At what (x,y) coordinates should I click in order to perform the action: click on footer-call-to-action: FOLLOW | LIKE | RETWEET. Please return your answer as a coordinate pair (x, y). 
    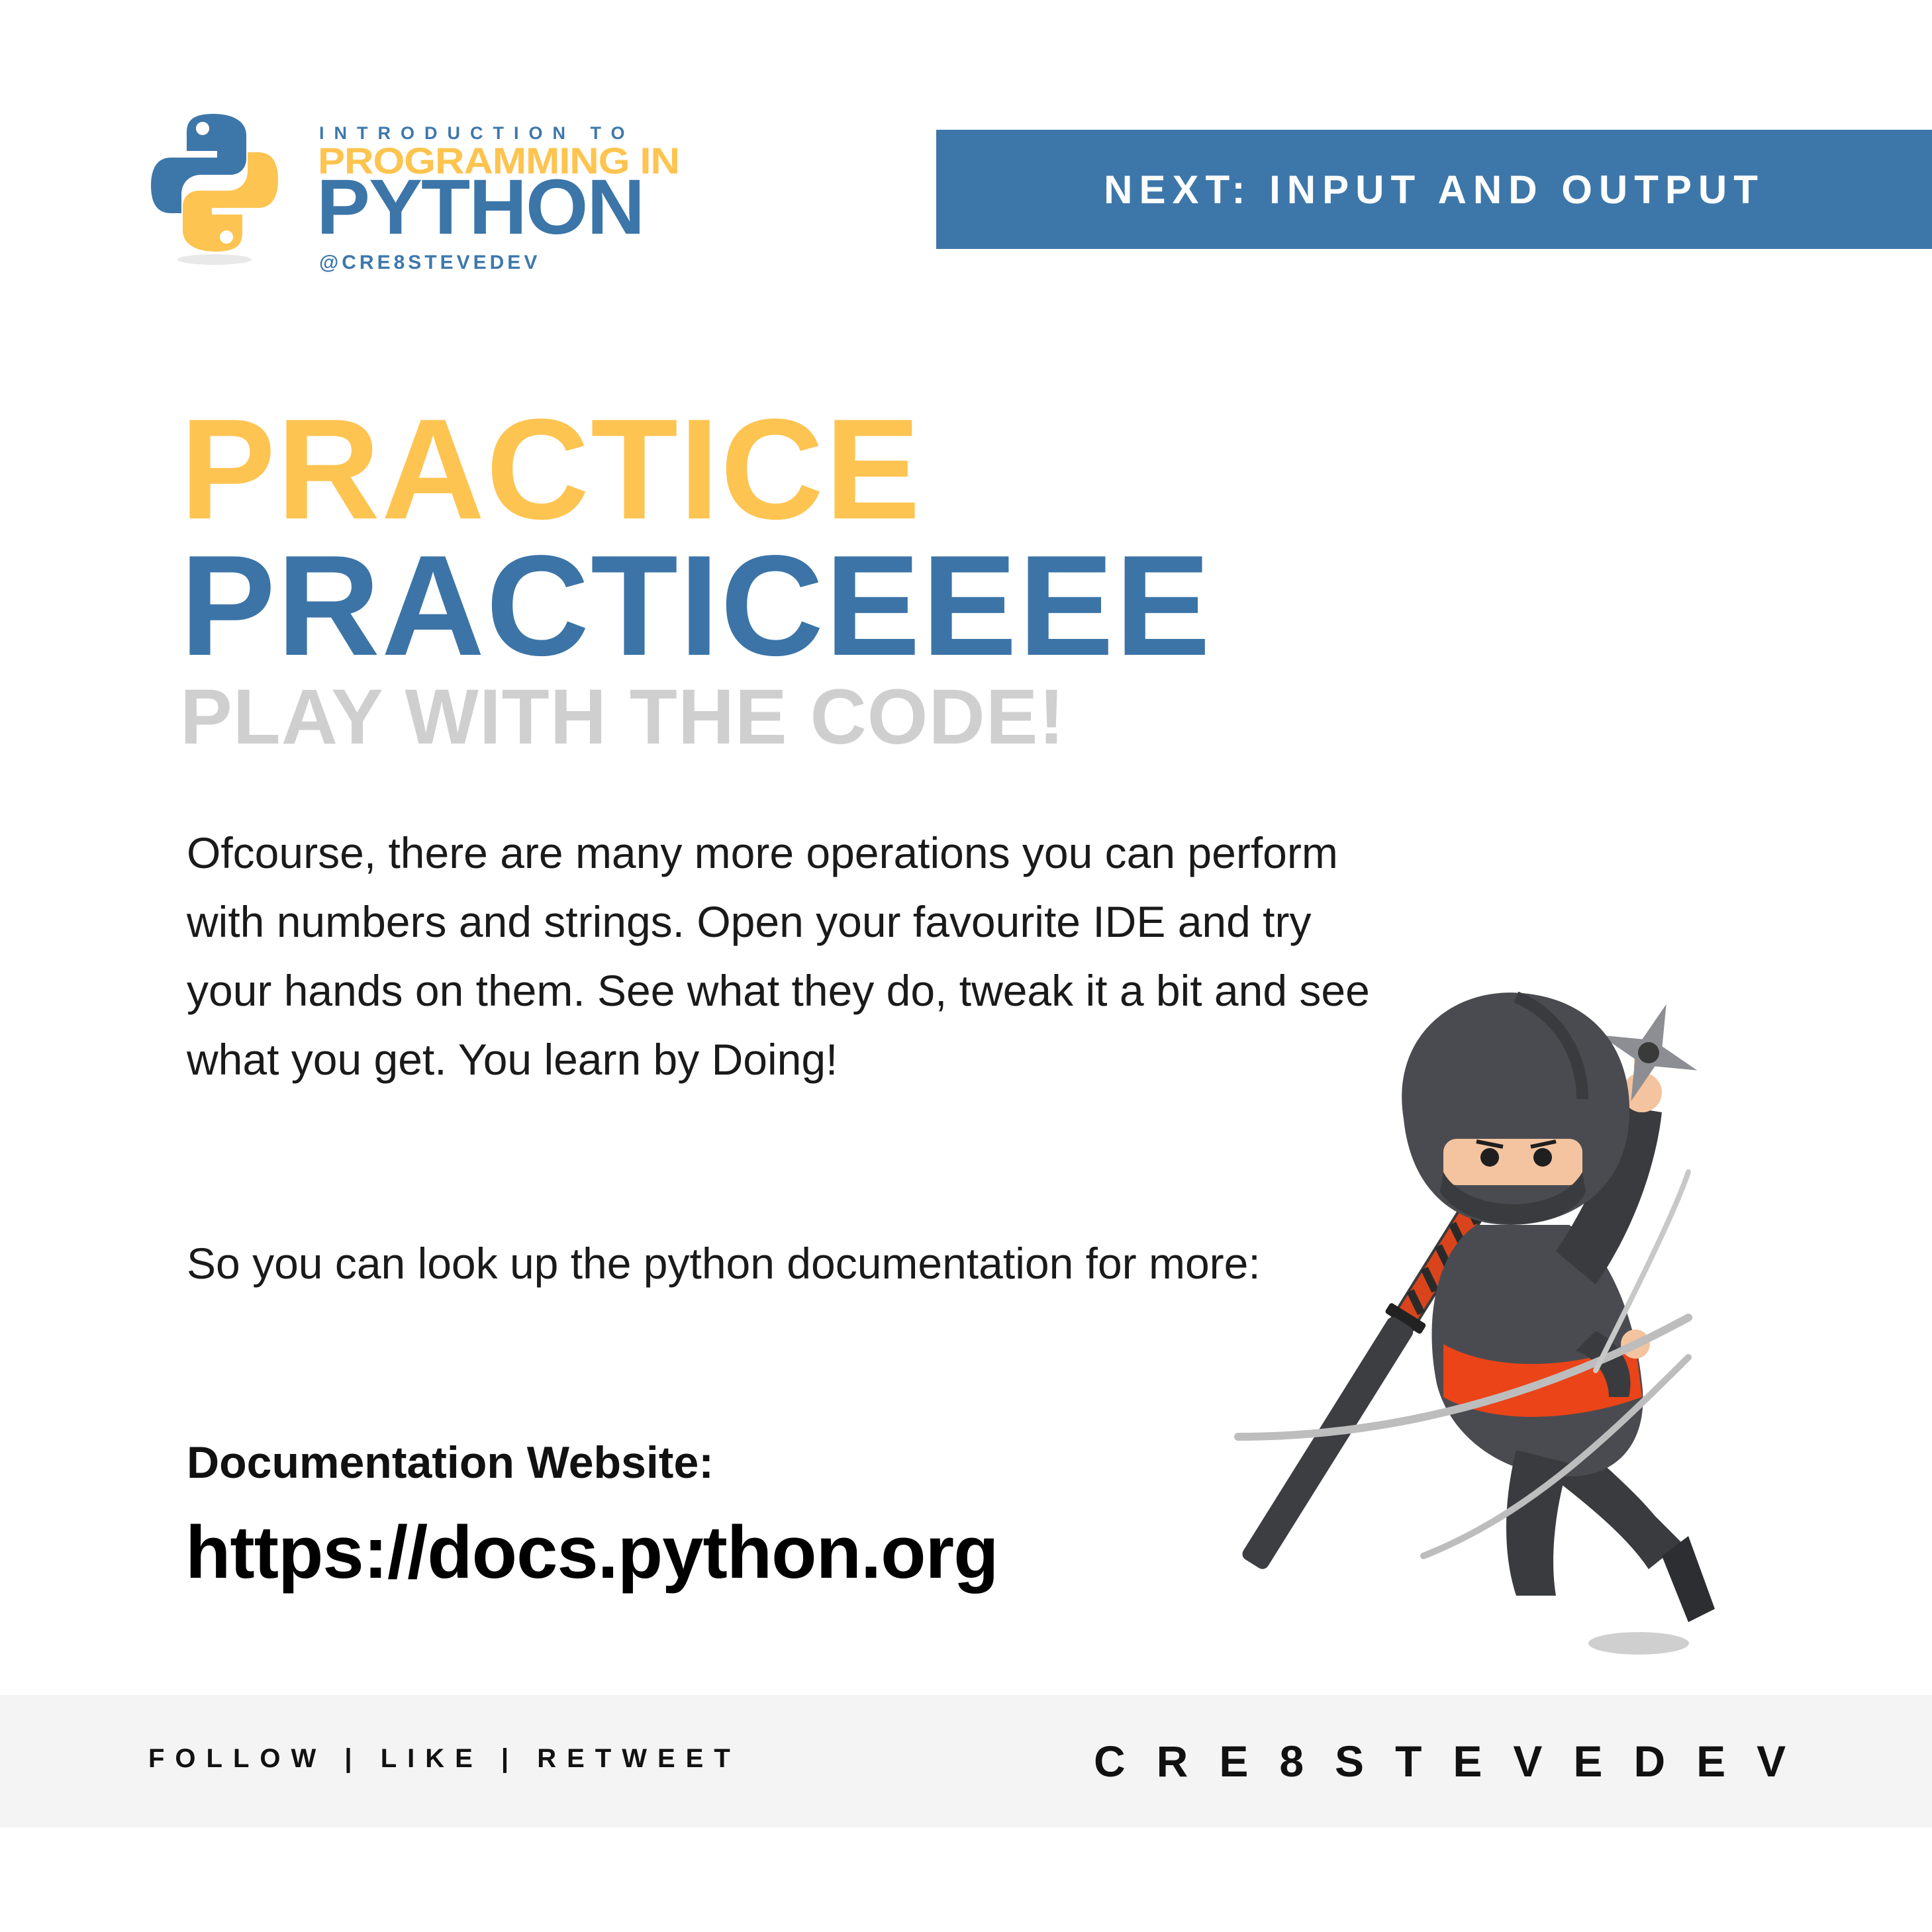
    Looking at the image, I should click on (444, 1758).